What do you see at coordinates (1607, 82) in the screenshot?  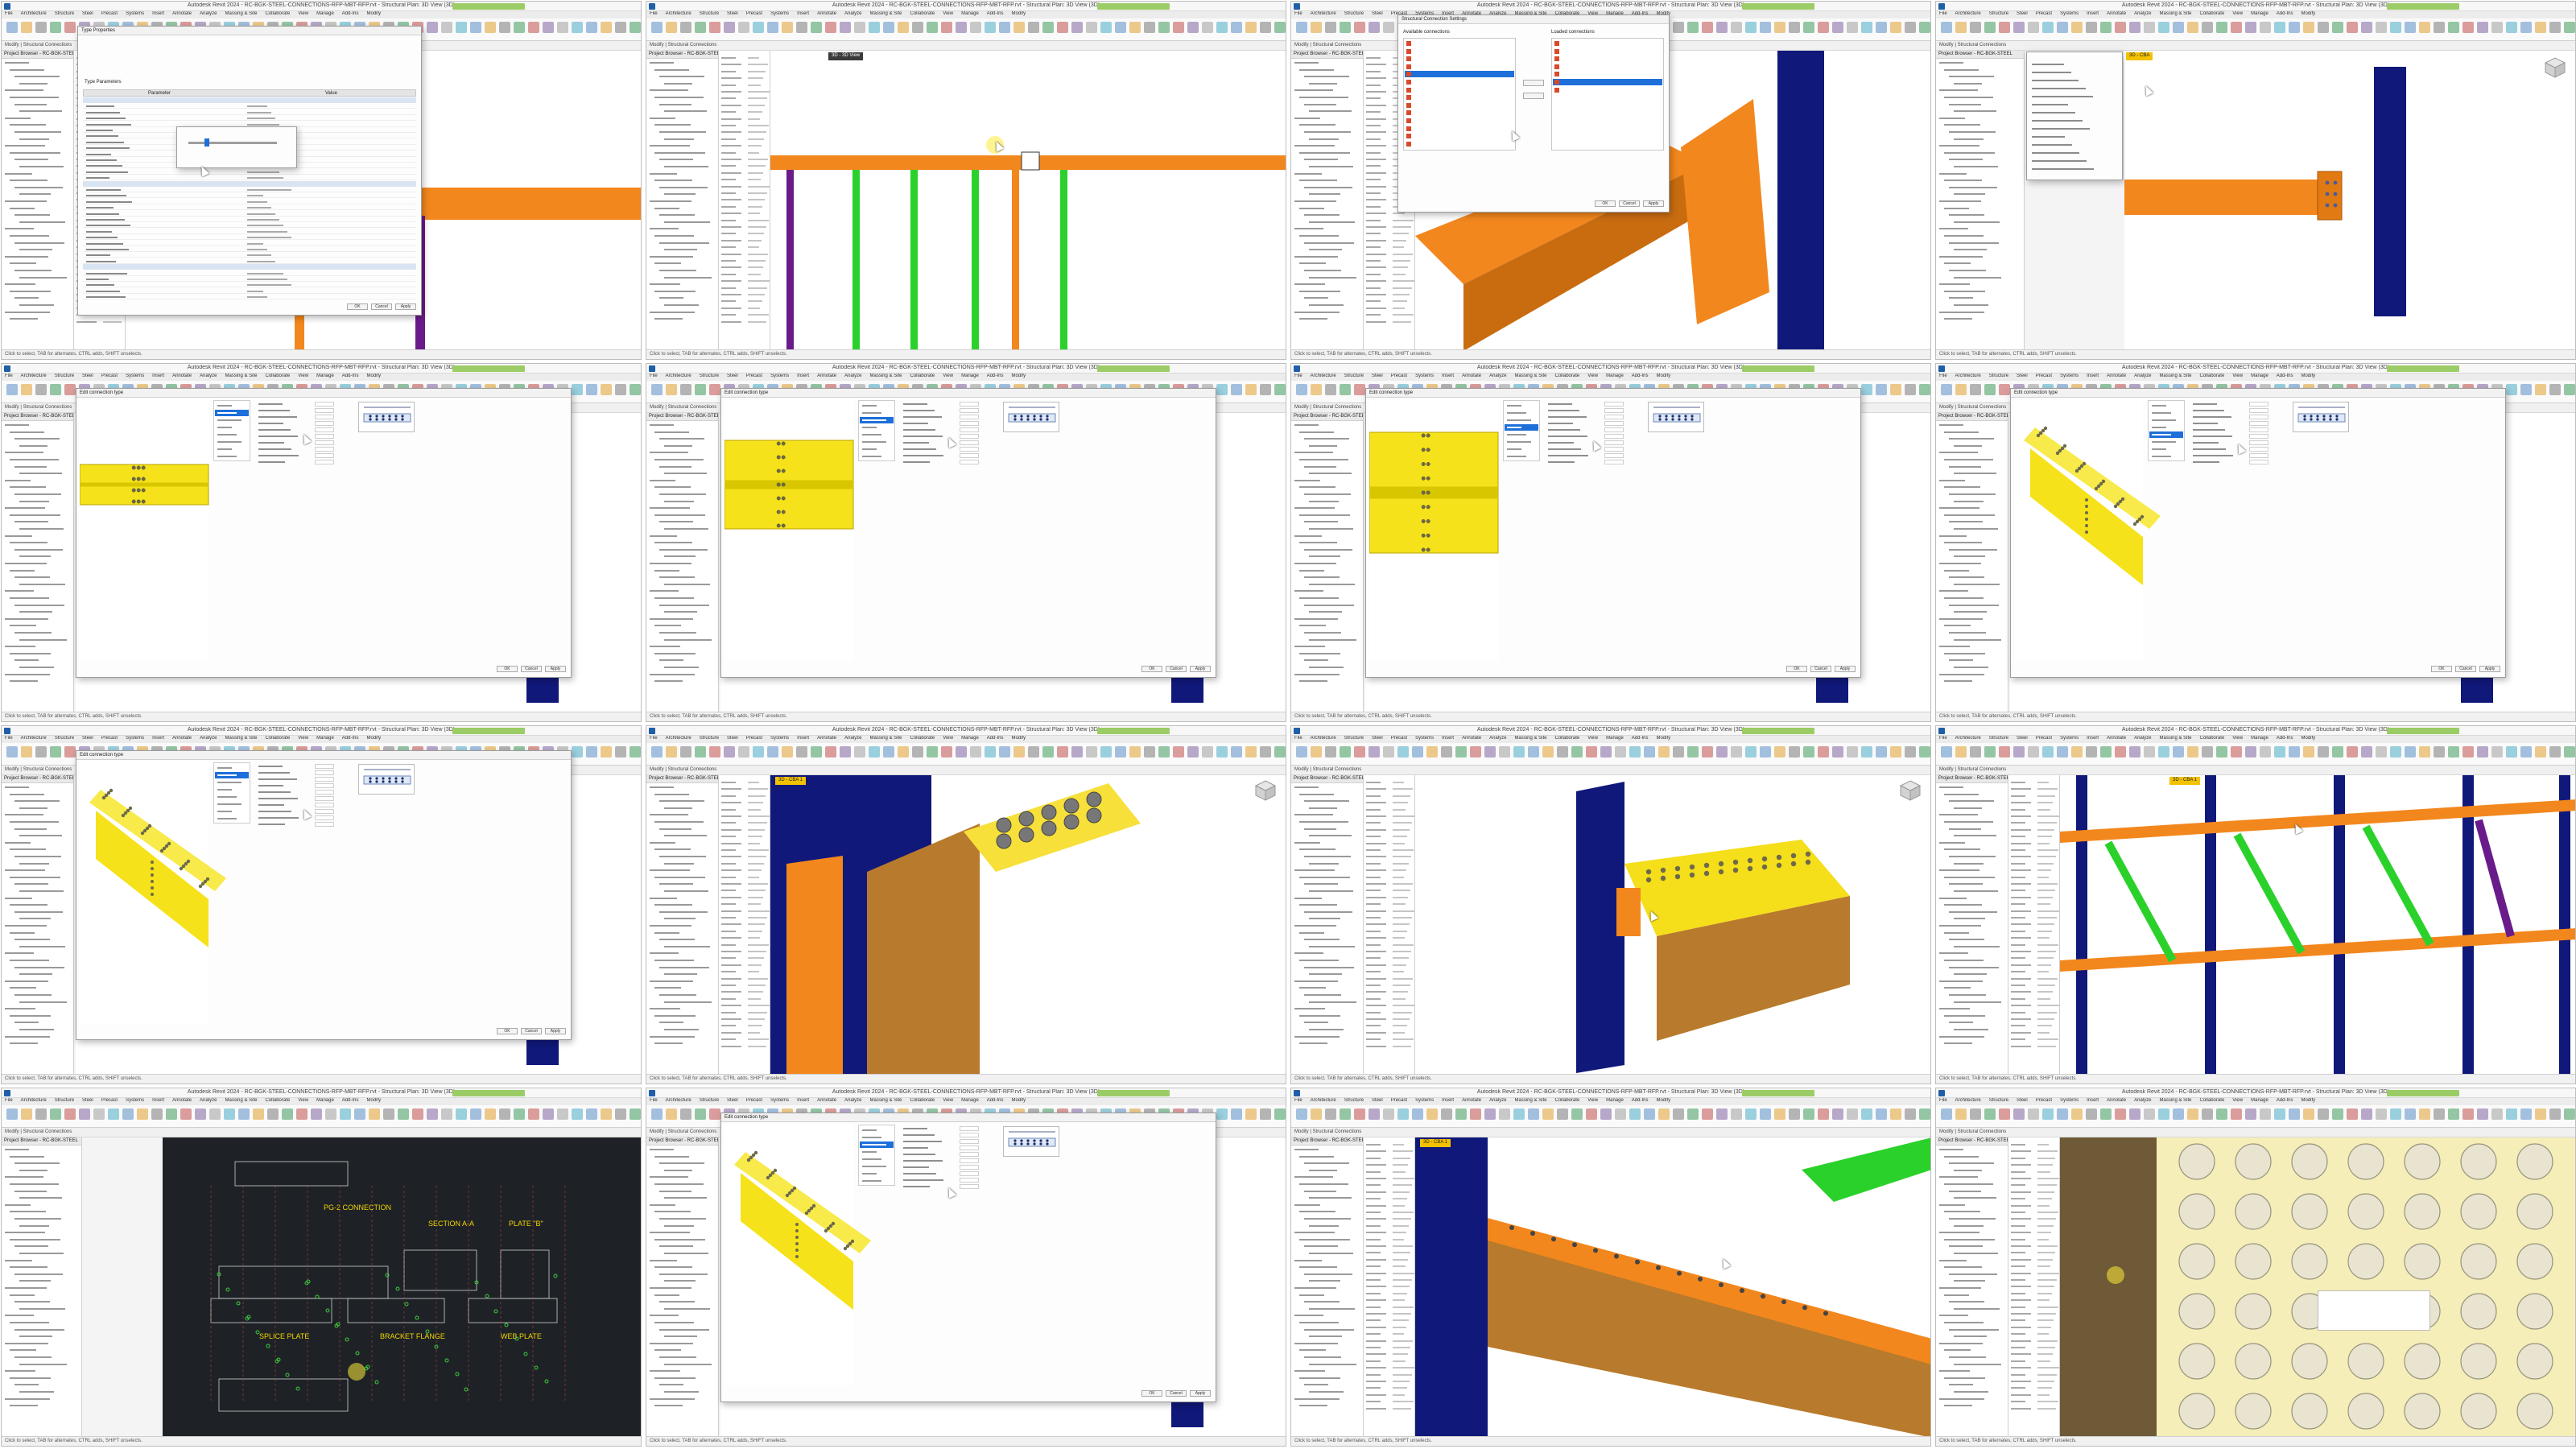 I see `connection-list-item` at bounding box center [1607, 82].